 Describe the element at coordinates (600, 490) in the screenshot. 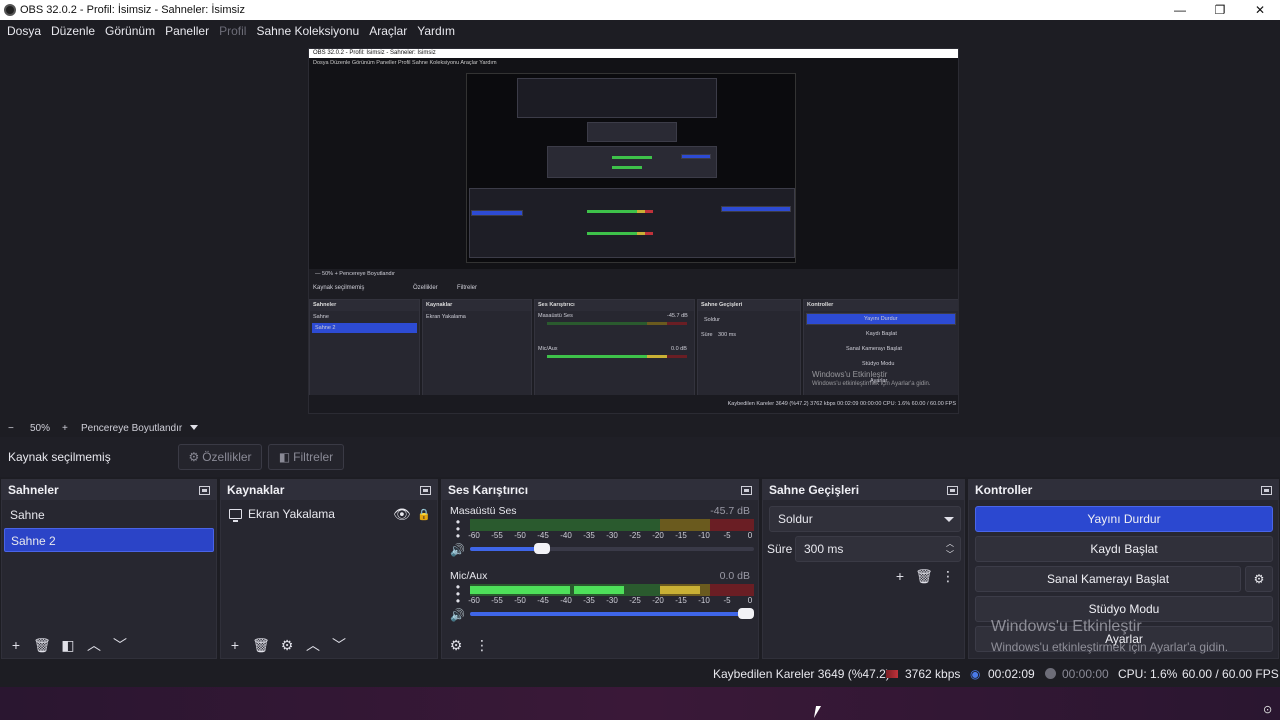

I see `mixer-dock-header: Ses Karıştırıcı` at that location.